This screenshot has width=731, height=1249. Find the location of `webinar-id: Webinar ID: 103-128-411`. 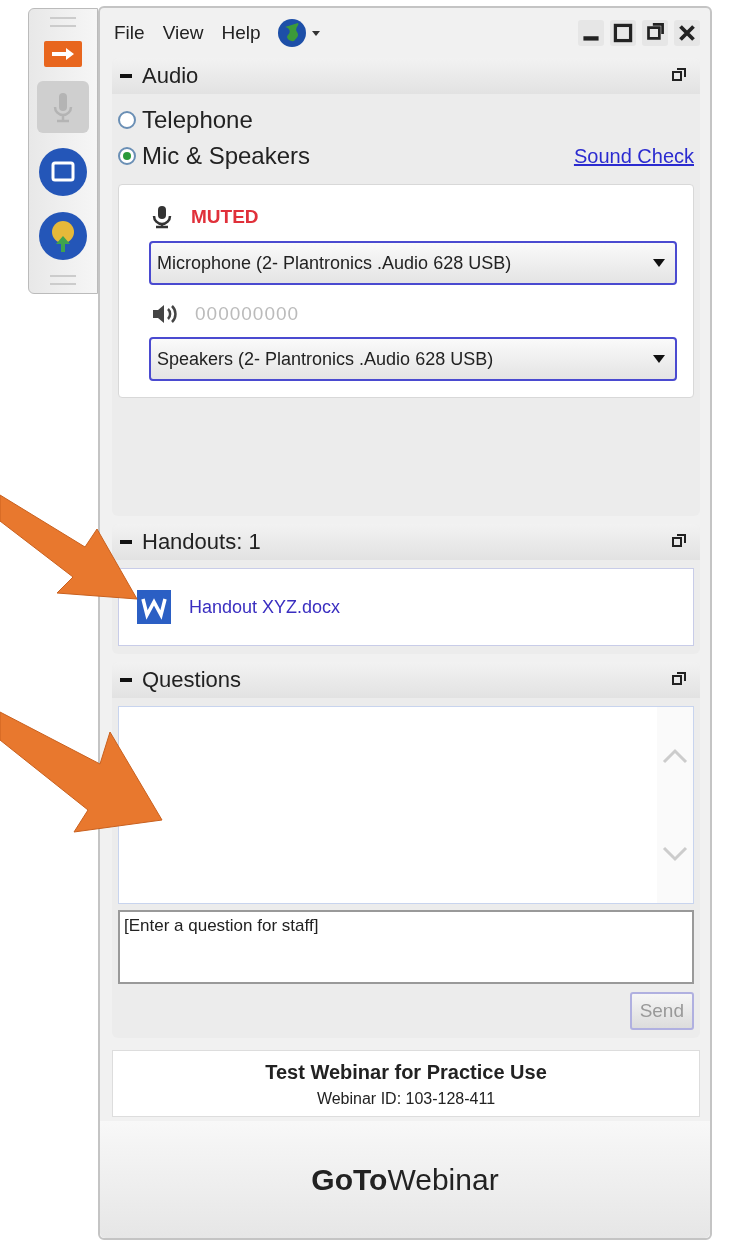

webinar-id: Webinar ID: 103-128-411 is located at coordinates (406, 1099).